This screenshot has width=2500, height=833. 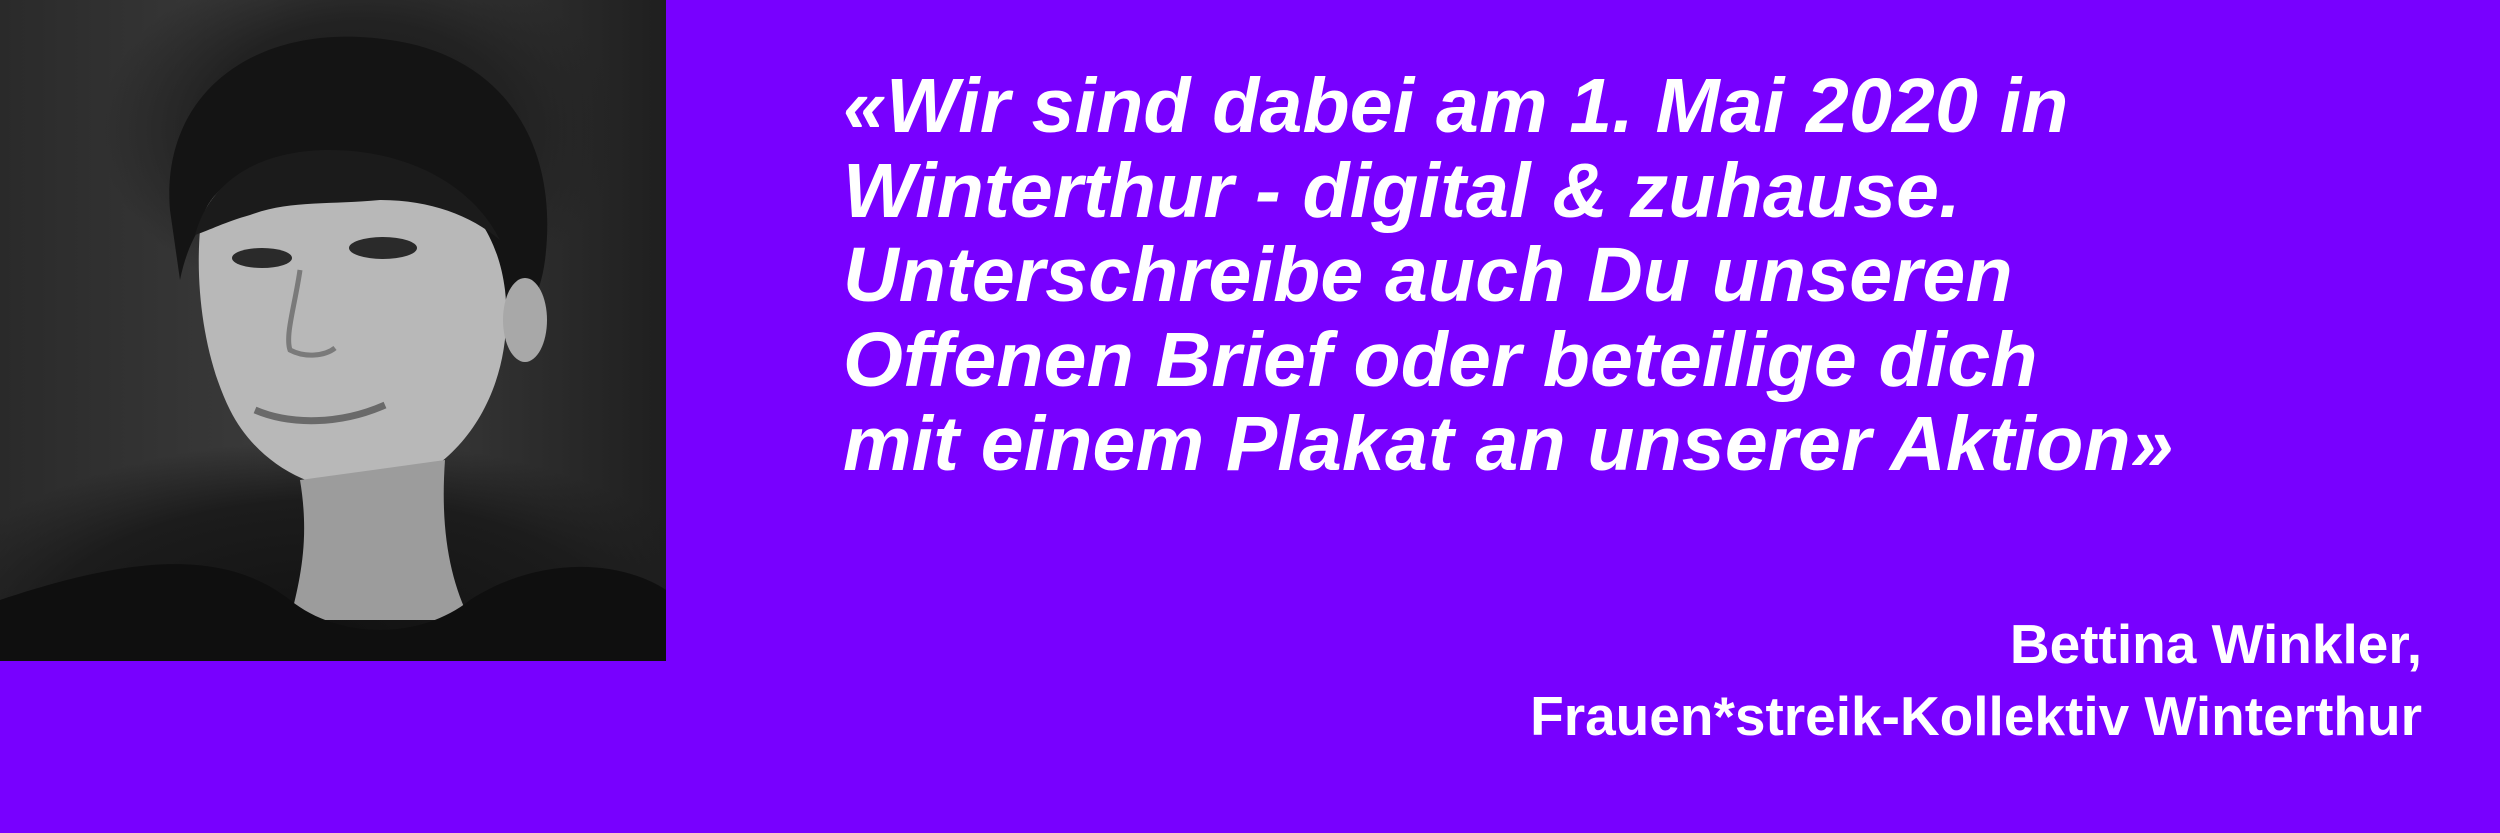 I want to click on quote-line: «Wir sind dabei am 1. Mai 2020 in, so click(x=1456, y=106).